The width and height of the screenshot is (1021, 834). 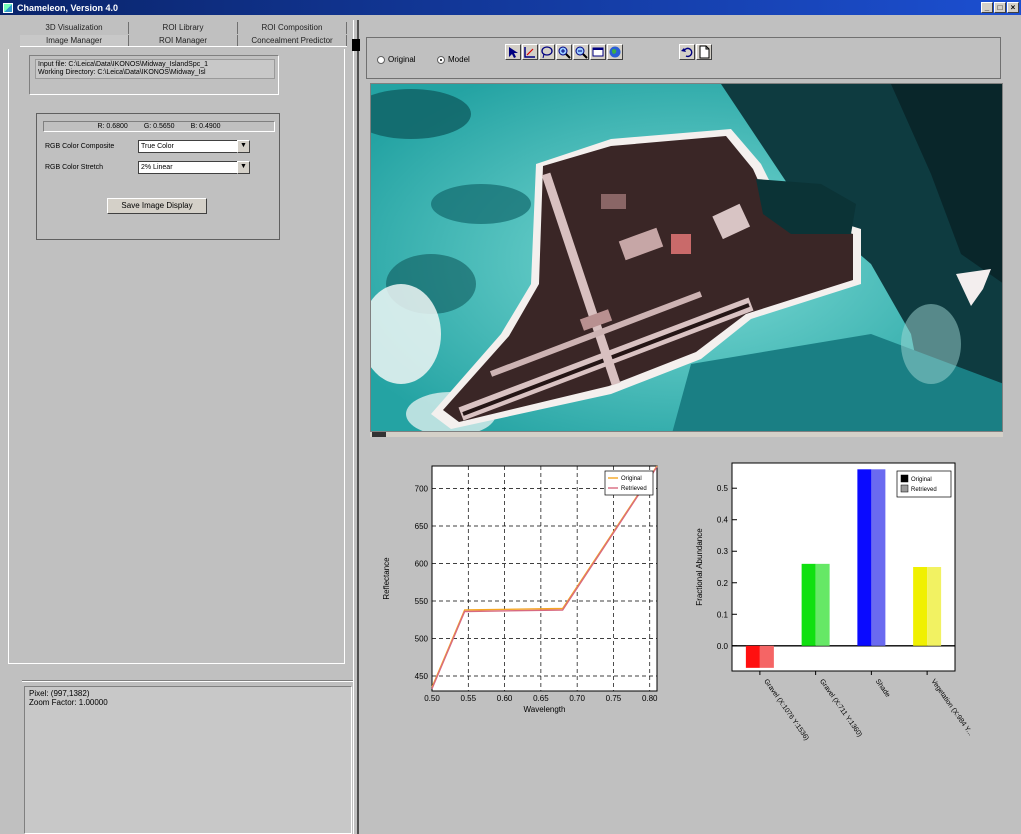 What do you see at coordinates (505, 698) in the screenshot?
I see `x-tick-label: 0.60` at bounding box center [505, 698].